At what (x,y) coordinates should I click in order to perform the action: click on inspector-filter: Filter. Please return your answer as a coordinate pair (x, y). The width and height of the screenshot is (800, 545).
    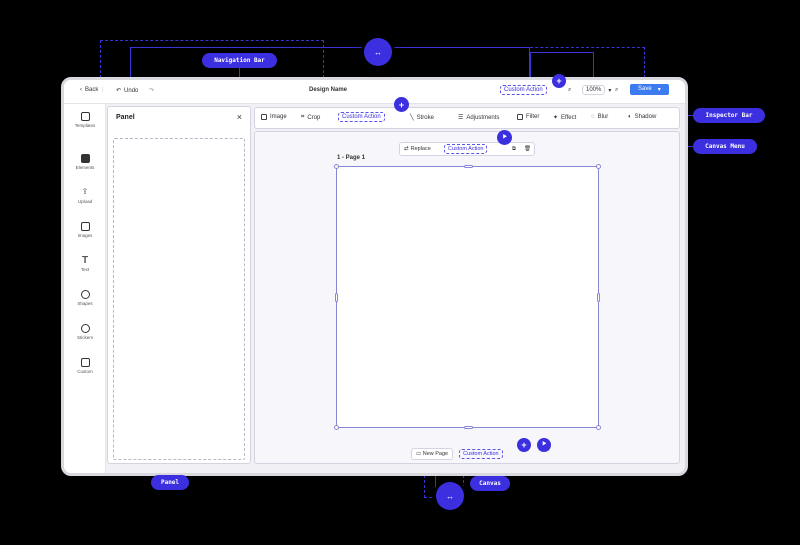
    Looking at the image, I should click on (528, 117).